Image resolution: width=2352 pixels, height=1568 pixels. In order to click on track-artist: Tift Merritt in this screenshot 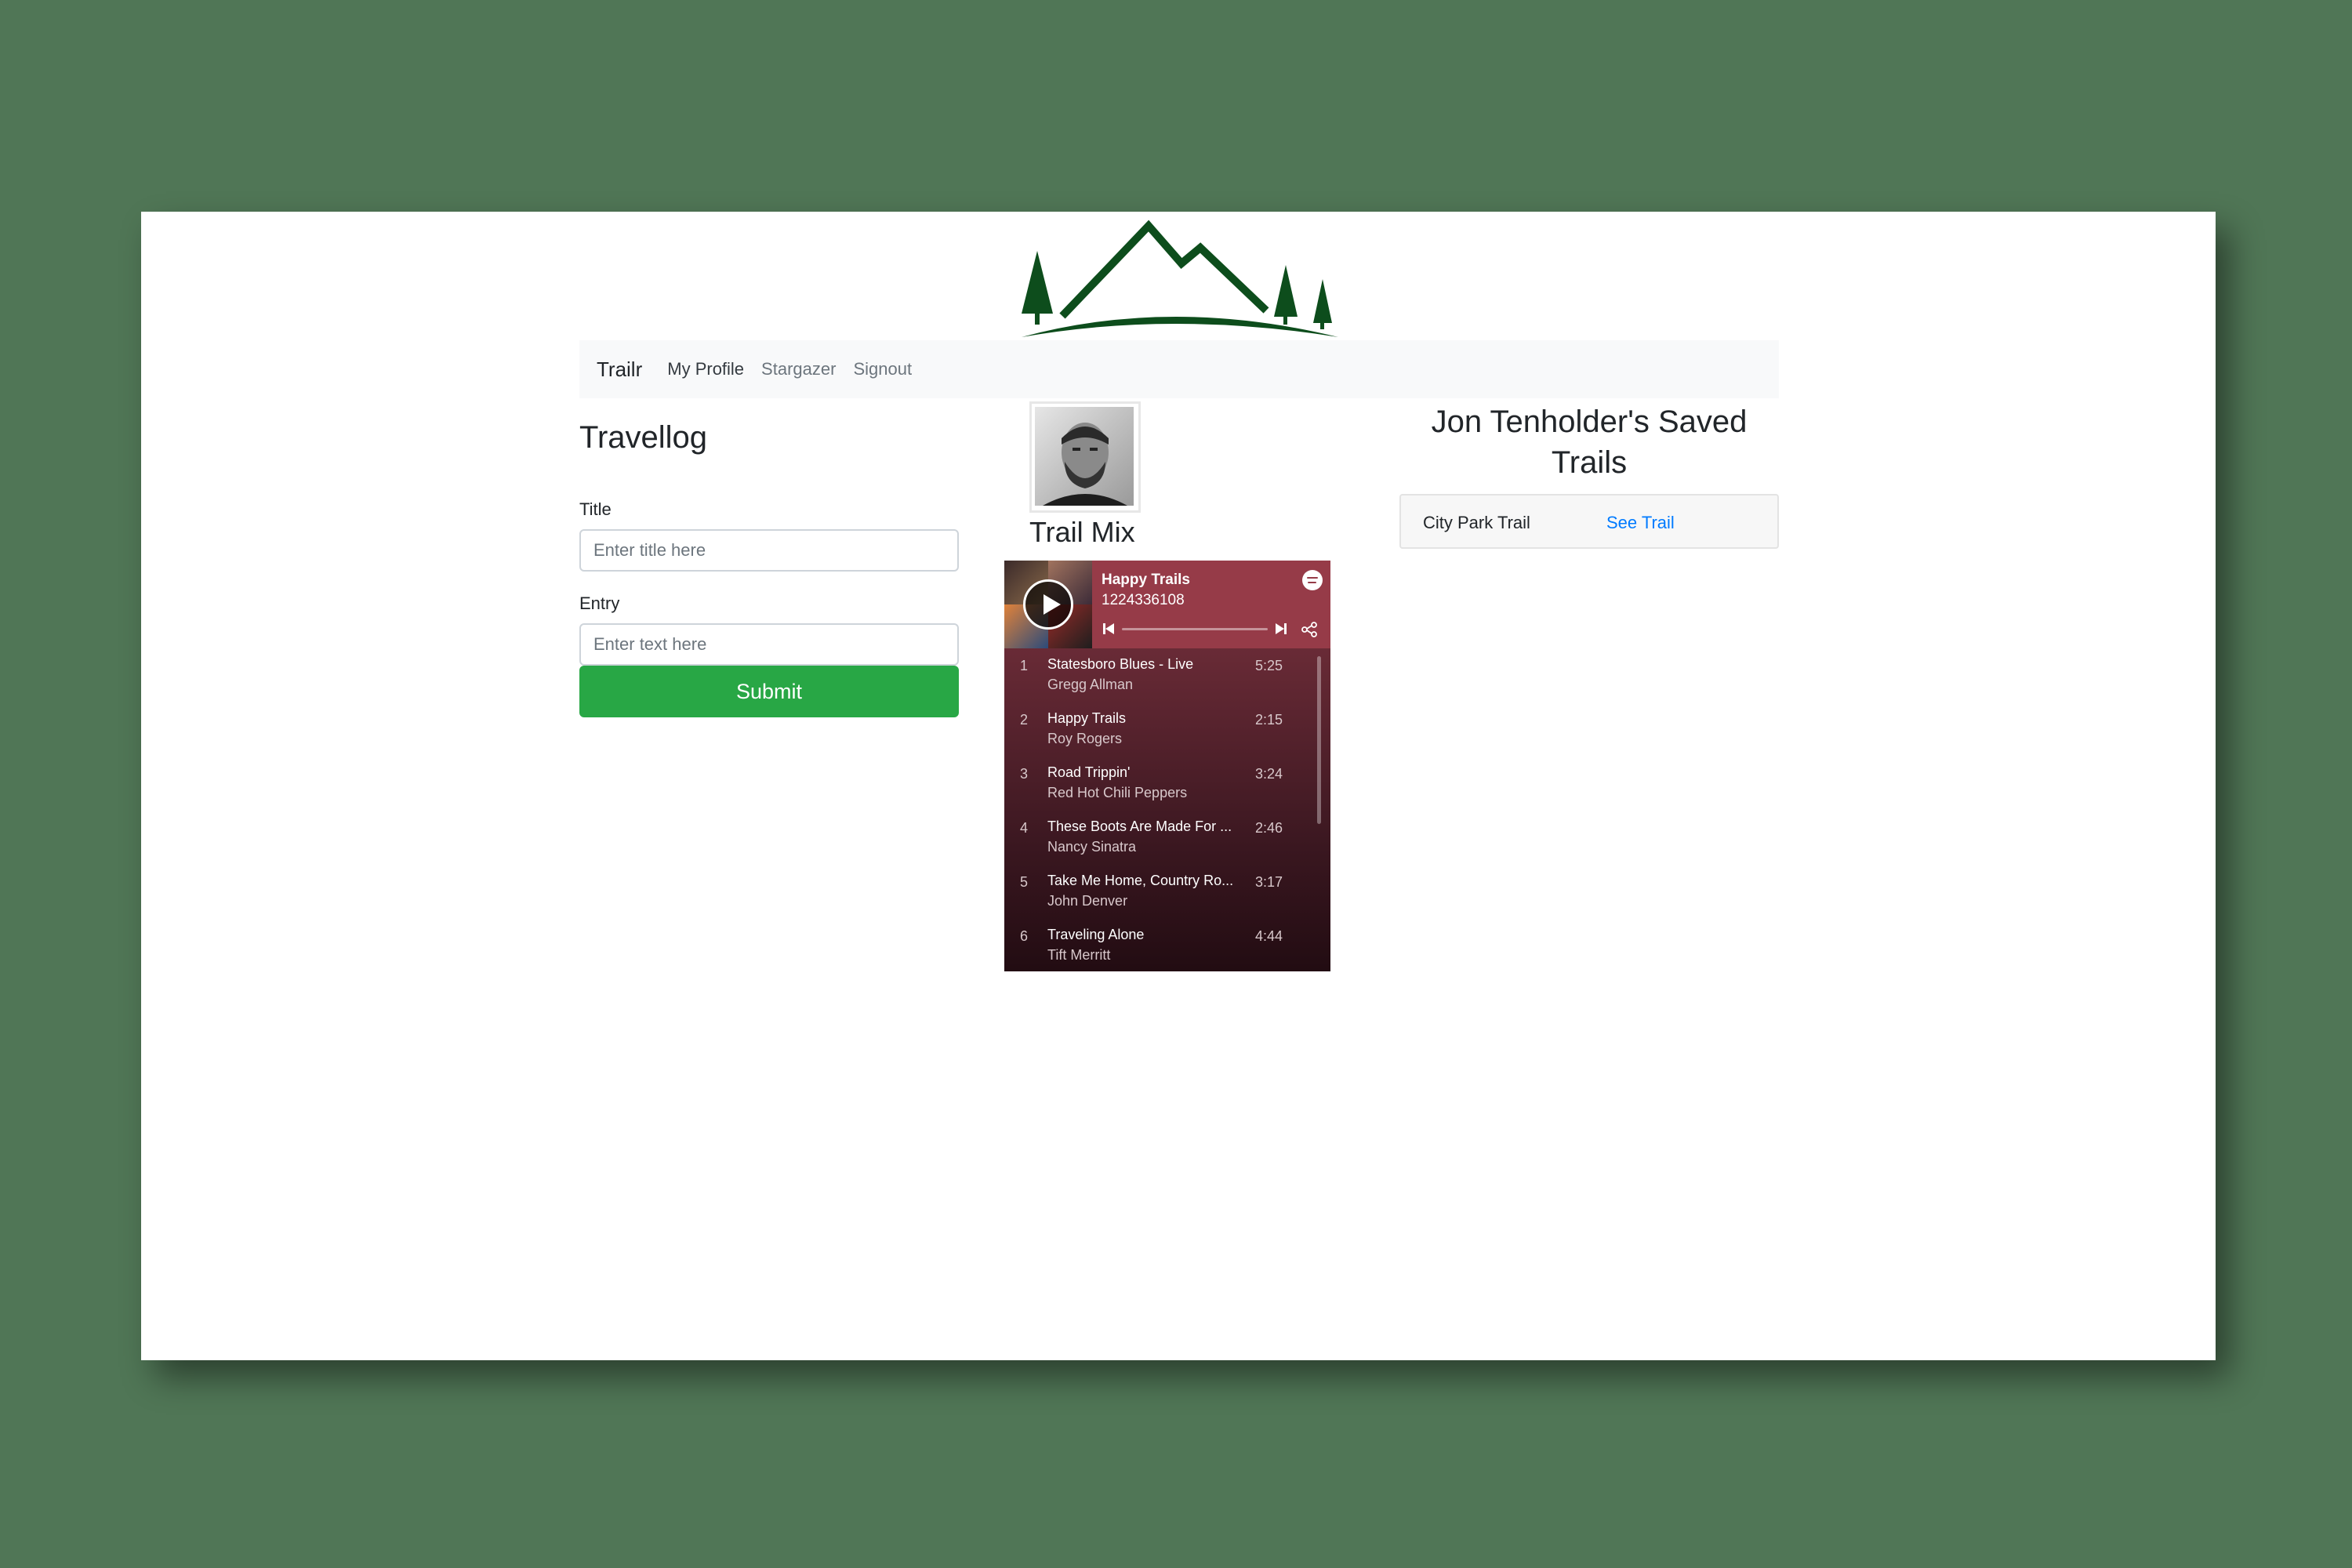, I will do `click(1079, 955)`.